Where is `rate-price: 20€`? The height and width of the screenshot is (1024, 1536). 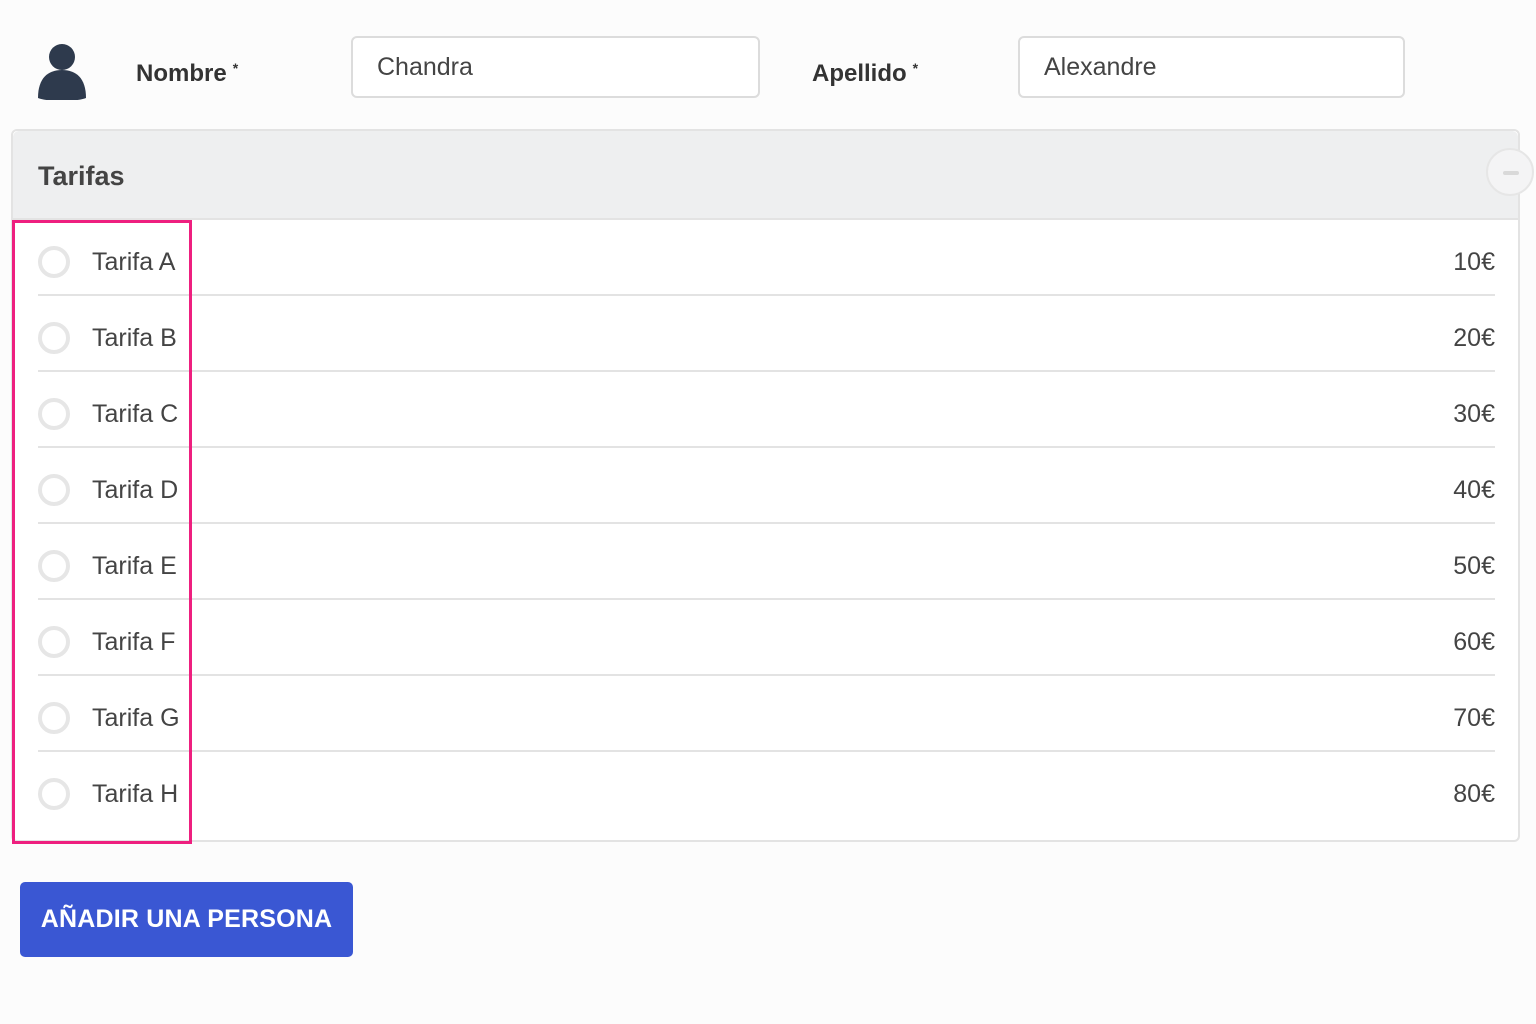 rate-price: 20€ is located at coordinates (1474, 338).